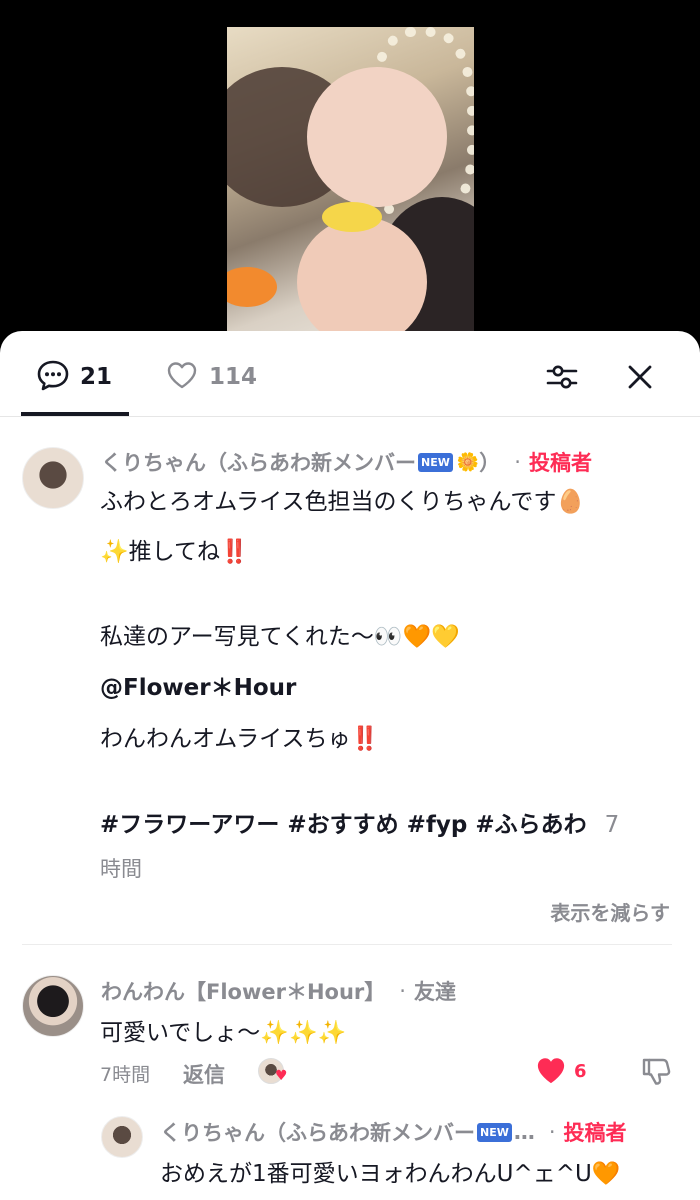 The width and height of the screenshot is (700, 1200). Describe the element at coordinates (342, 502) in the screenshot. I see `comment-text-line: ふわとろオムライス色担当のくりちゃんです🥚` at that location.